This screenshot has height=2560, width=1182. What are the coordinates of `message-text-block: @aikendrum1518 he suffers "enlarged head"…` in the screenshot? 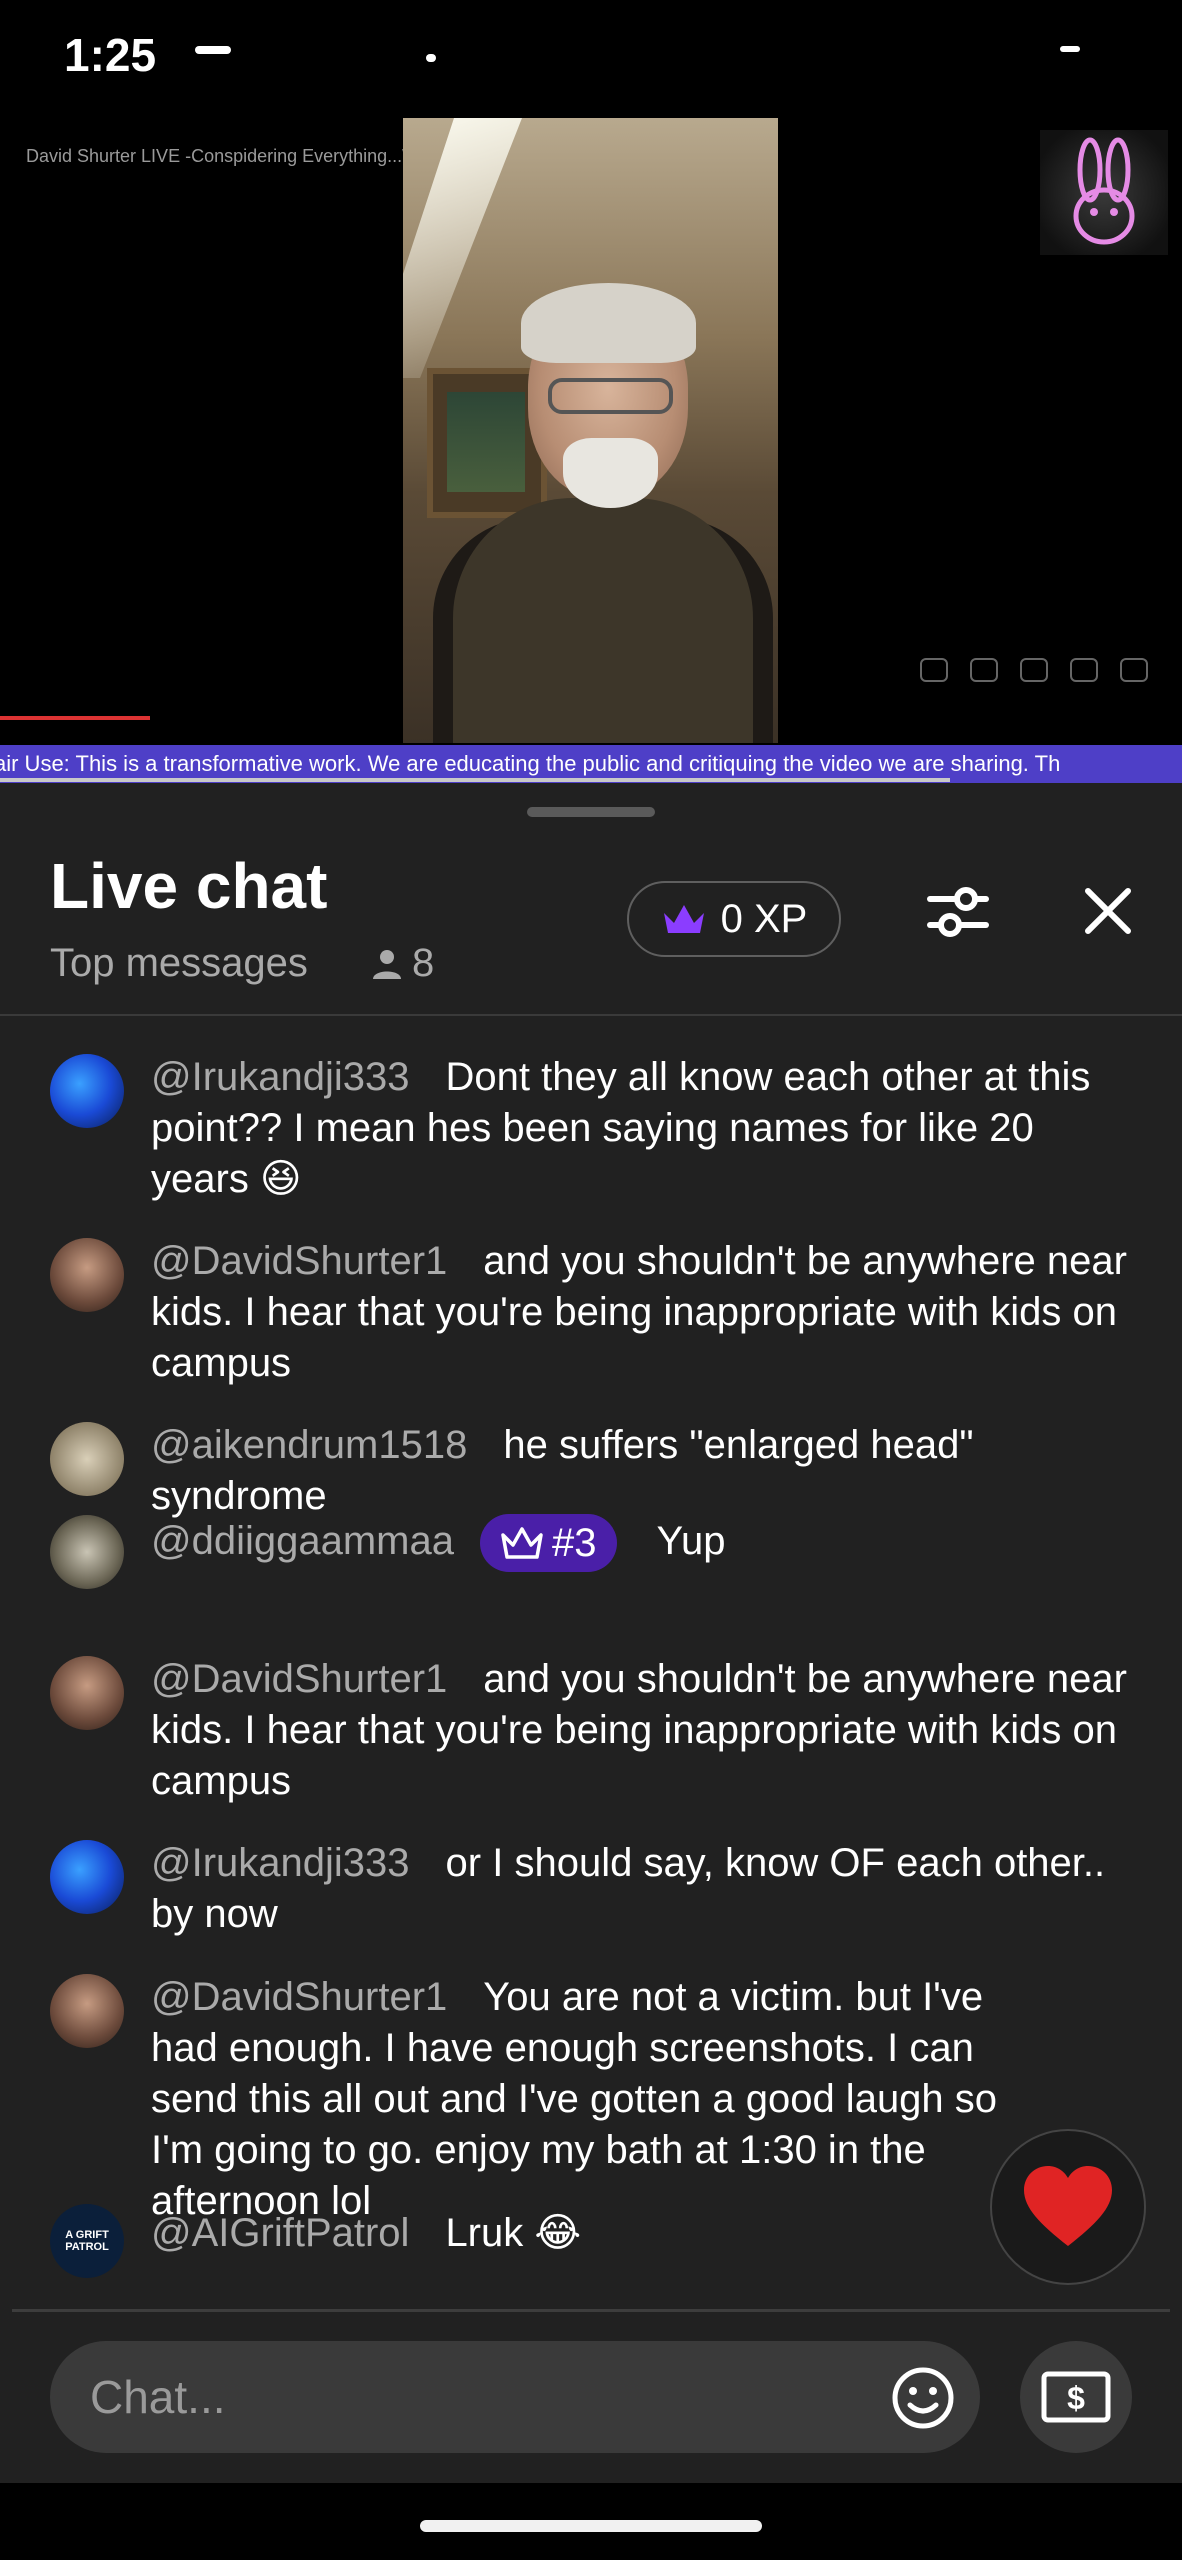 It's located at (646, 1471).